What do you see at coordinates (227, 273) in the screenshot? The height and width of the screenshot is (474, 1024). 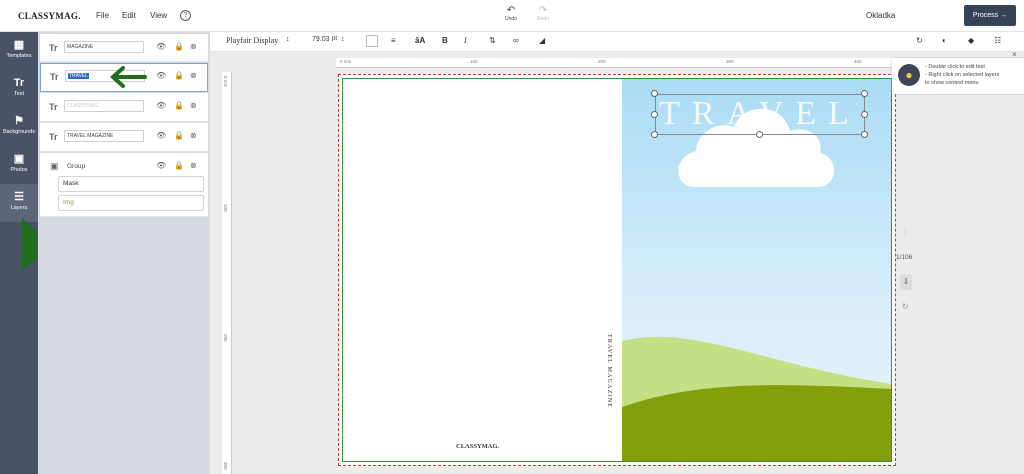 I see `vertical-ruler: 0 mm 100 200 300` at bounding box center [227, 273].